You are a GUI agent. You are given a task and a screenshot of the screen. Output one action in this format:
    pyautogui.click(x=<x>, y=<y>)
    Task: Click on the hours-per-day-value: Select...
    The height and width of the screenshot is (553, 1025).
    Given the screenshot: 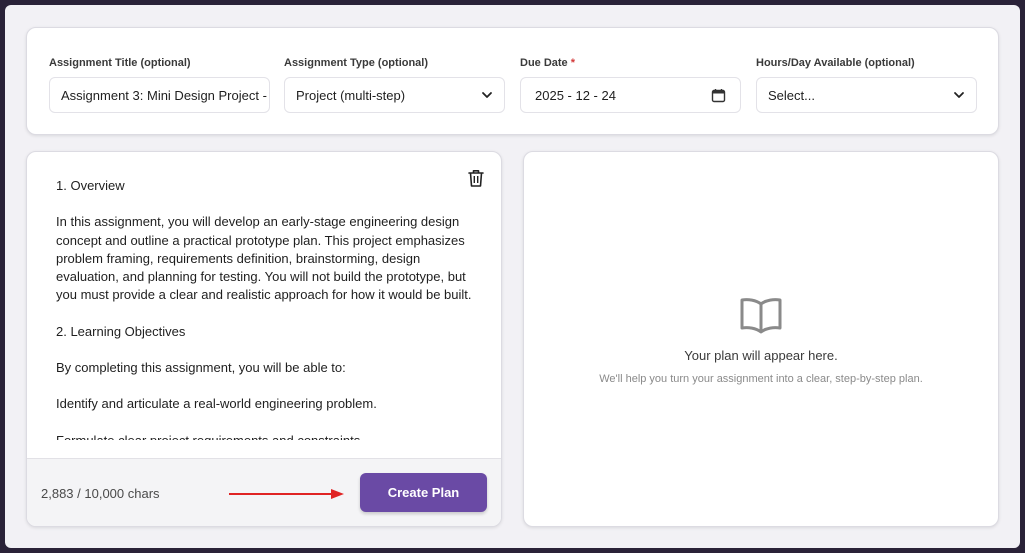 What is the action you would take?
    pyautogui.click(x=791, y=95)
    